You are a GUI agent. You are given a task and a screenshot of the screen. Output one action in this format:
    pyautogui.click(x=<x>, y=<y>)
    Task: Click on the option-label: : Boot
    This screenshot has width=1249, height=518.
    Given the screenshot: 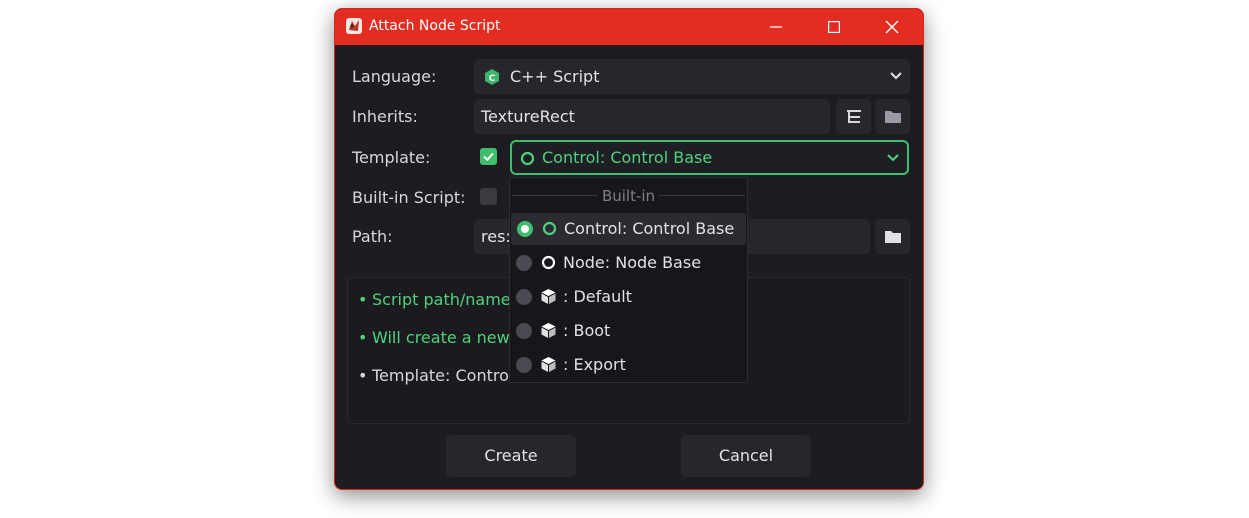 What is the action you would take?
    pyautogui.click(x=587, y=330)
    